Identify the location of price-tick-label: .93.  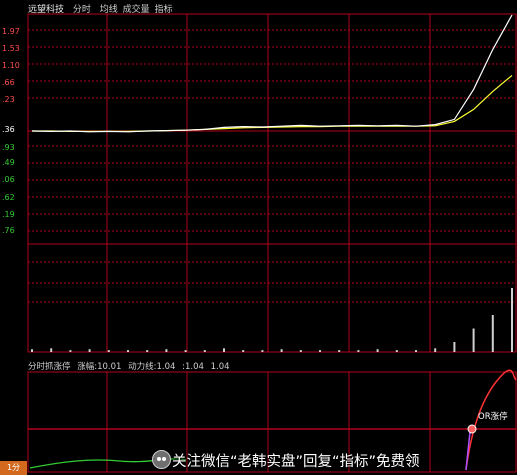
(8, 147).